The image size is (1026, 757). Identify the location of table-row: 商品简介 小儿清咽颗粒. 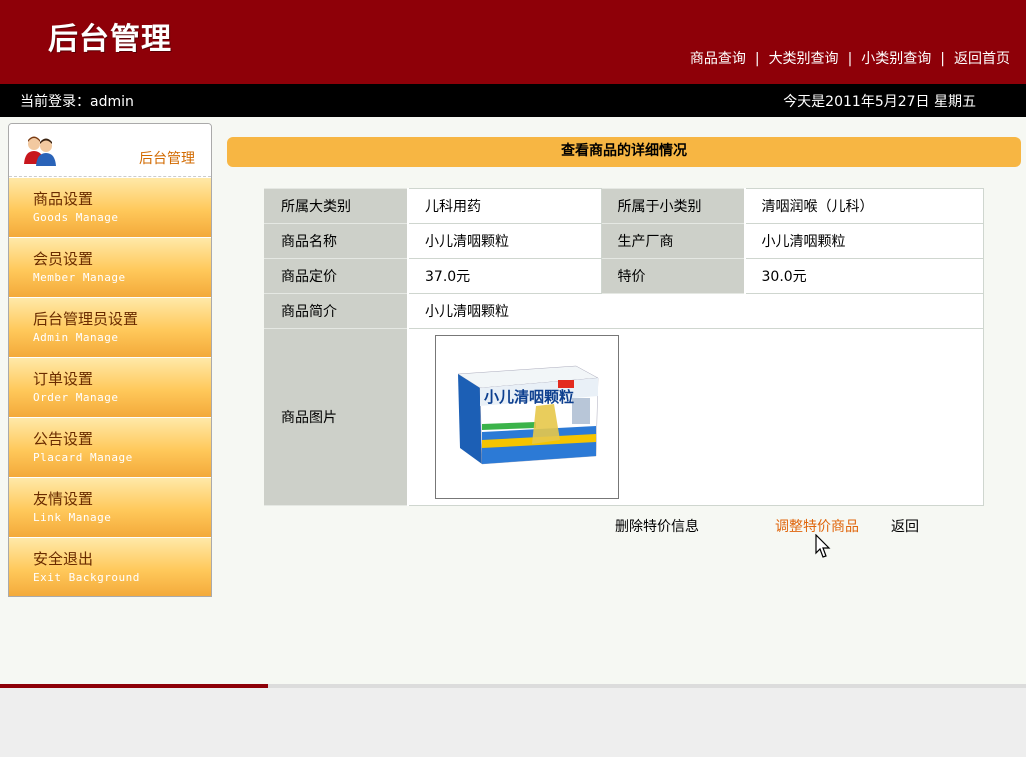
(624, 311).